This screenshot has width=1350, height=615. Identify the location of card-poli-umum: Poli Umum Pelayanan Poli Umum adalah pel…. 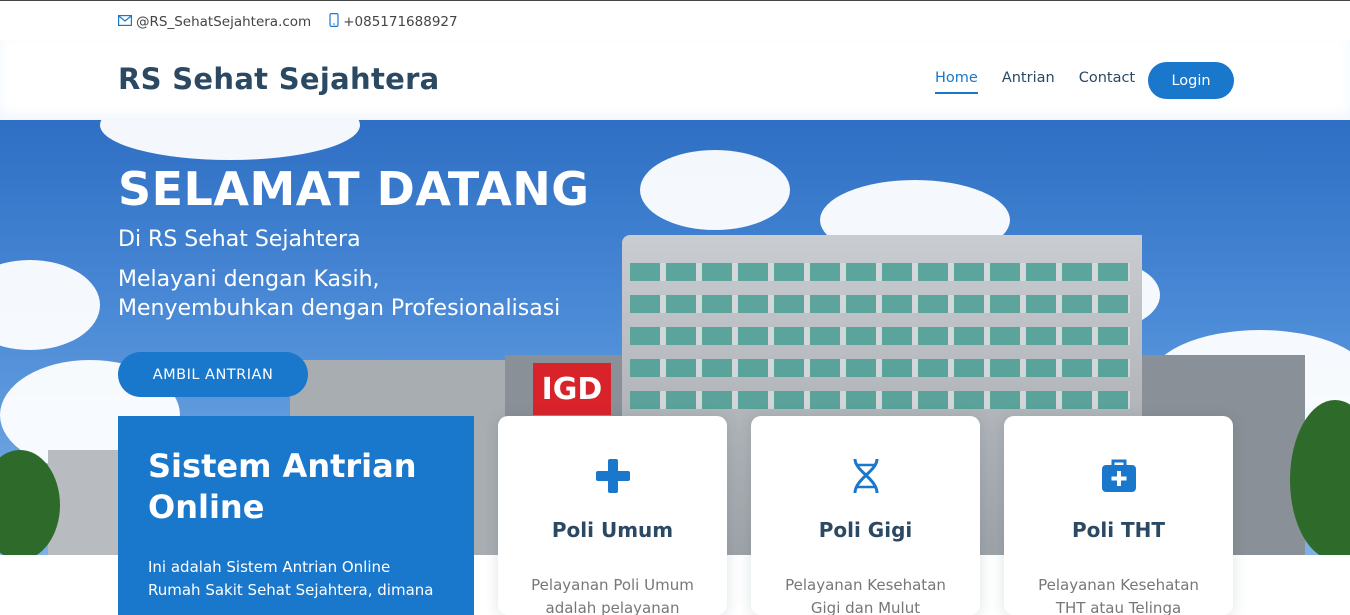
(612, 515).